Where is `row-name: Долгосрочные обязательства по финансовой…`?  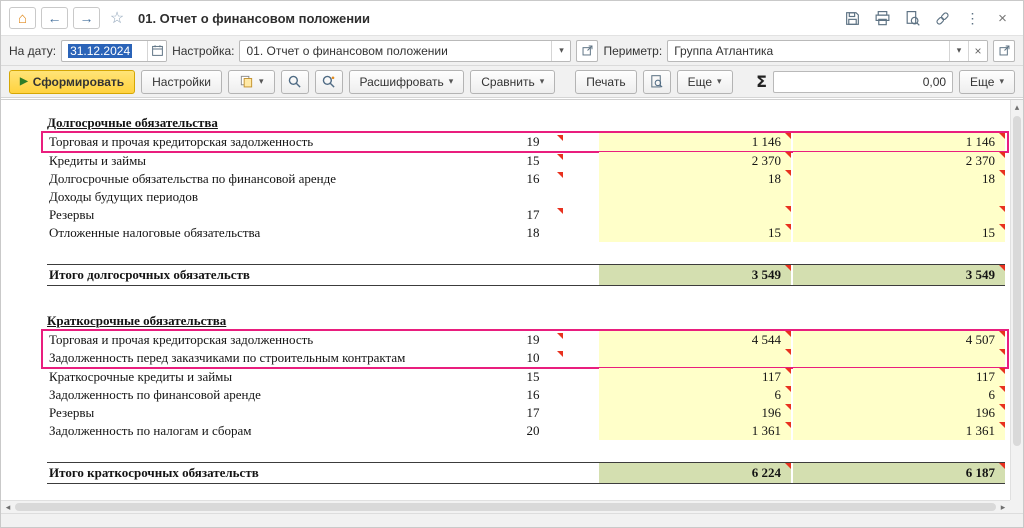
row-name: Долгосрочные обязательства по финансовой… is located at coordinates (282, 179).